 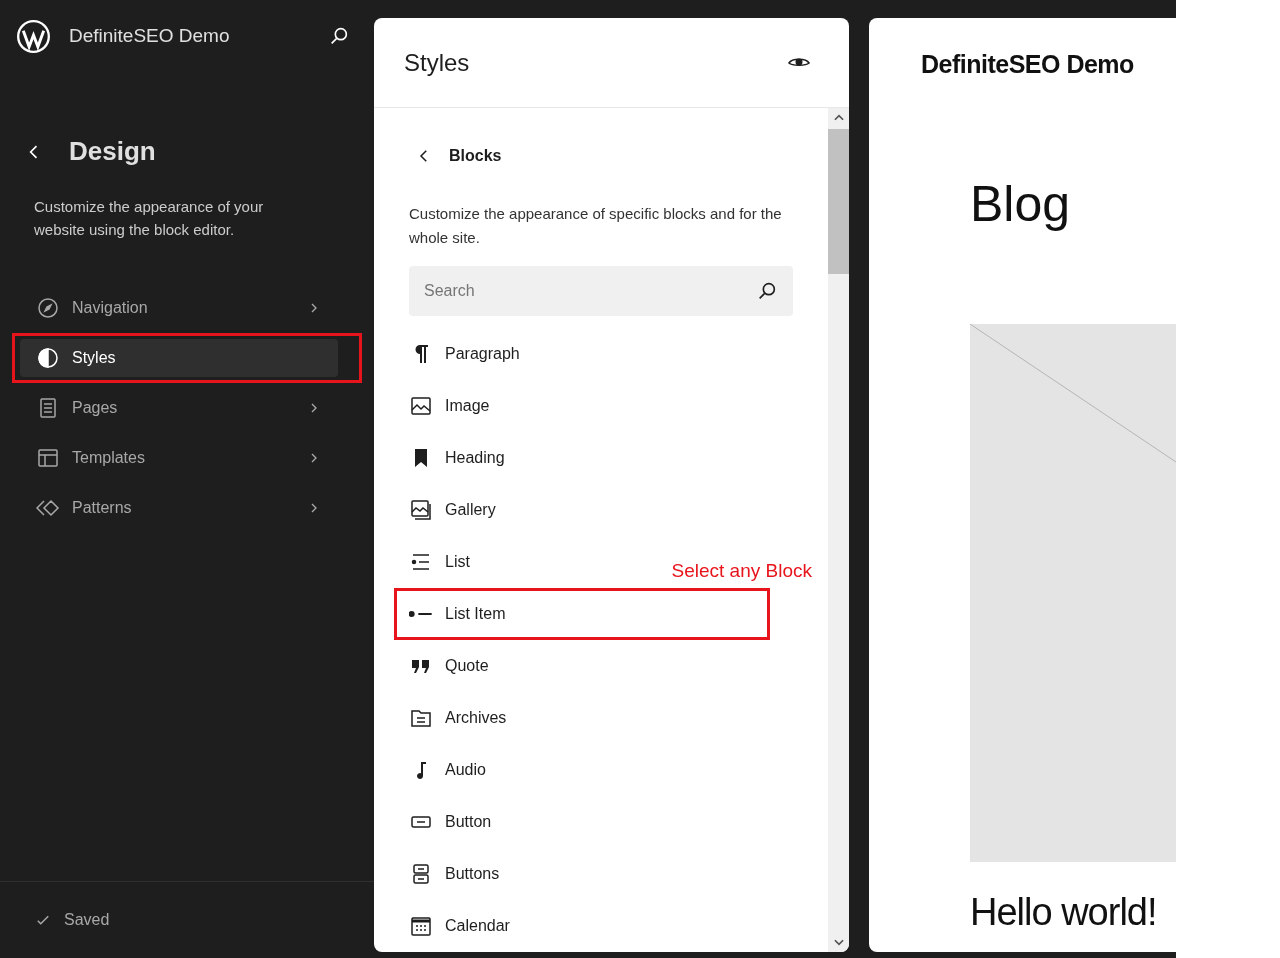 I want to click on preview-post-title: Hello world!, so click(x=1064, y=912).